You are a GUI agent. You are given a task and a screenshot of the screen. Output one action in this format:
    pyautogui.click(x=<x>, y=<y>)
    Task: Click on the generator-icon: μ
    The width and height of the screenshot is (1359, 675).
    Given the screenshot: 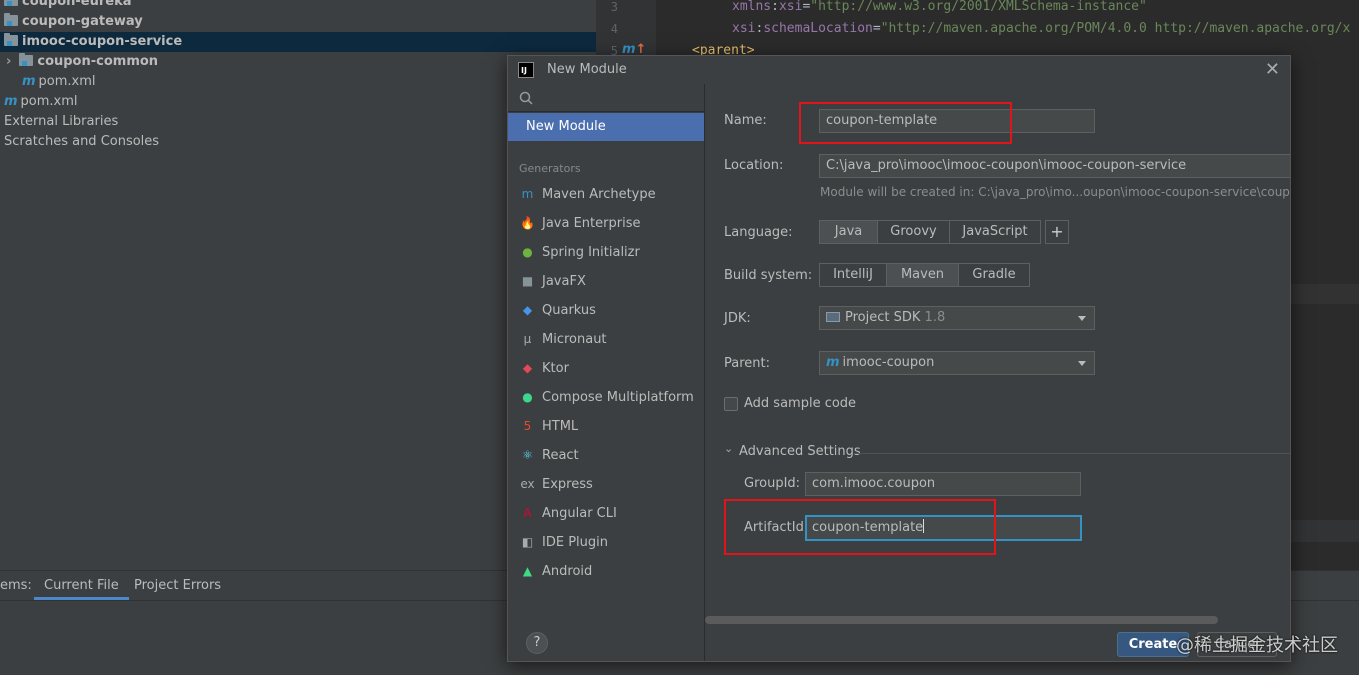 What is the action you would take?
    pyautogui.click(x=527, y=339)
    